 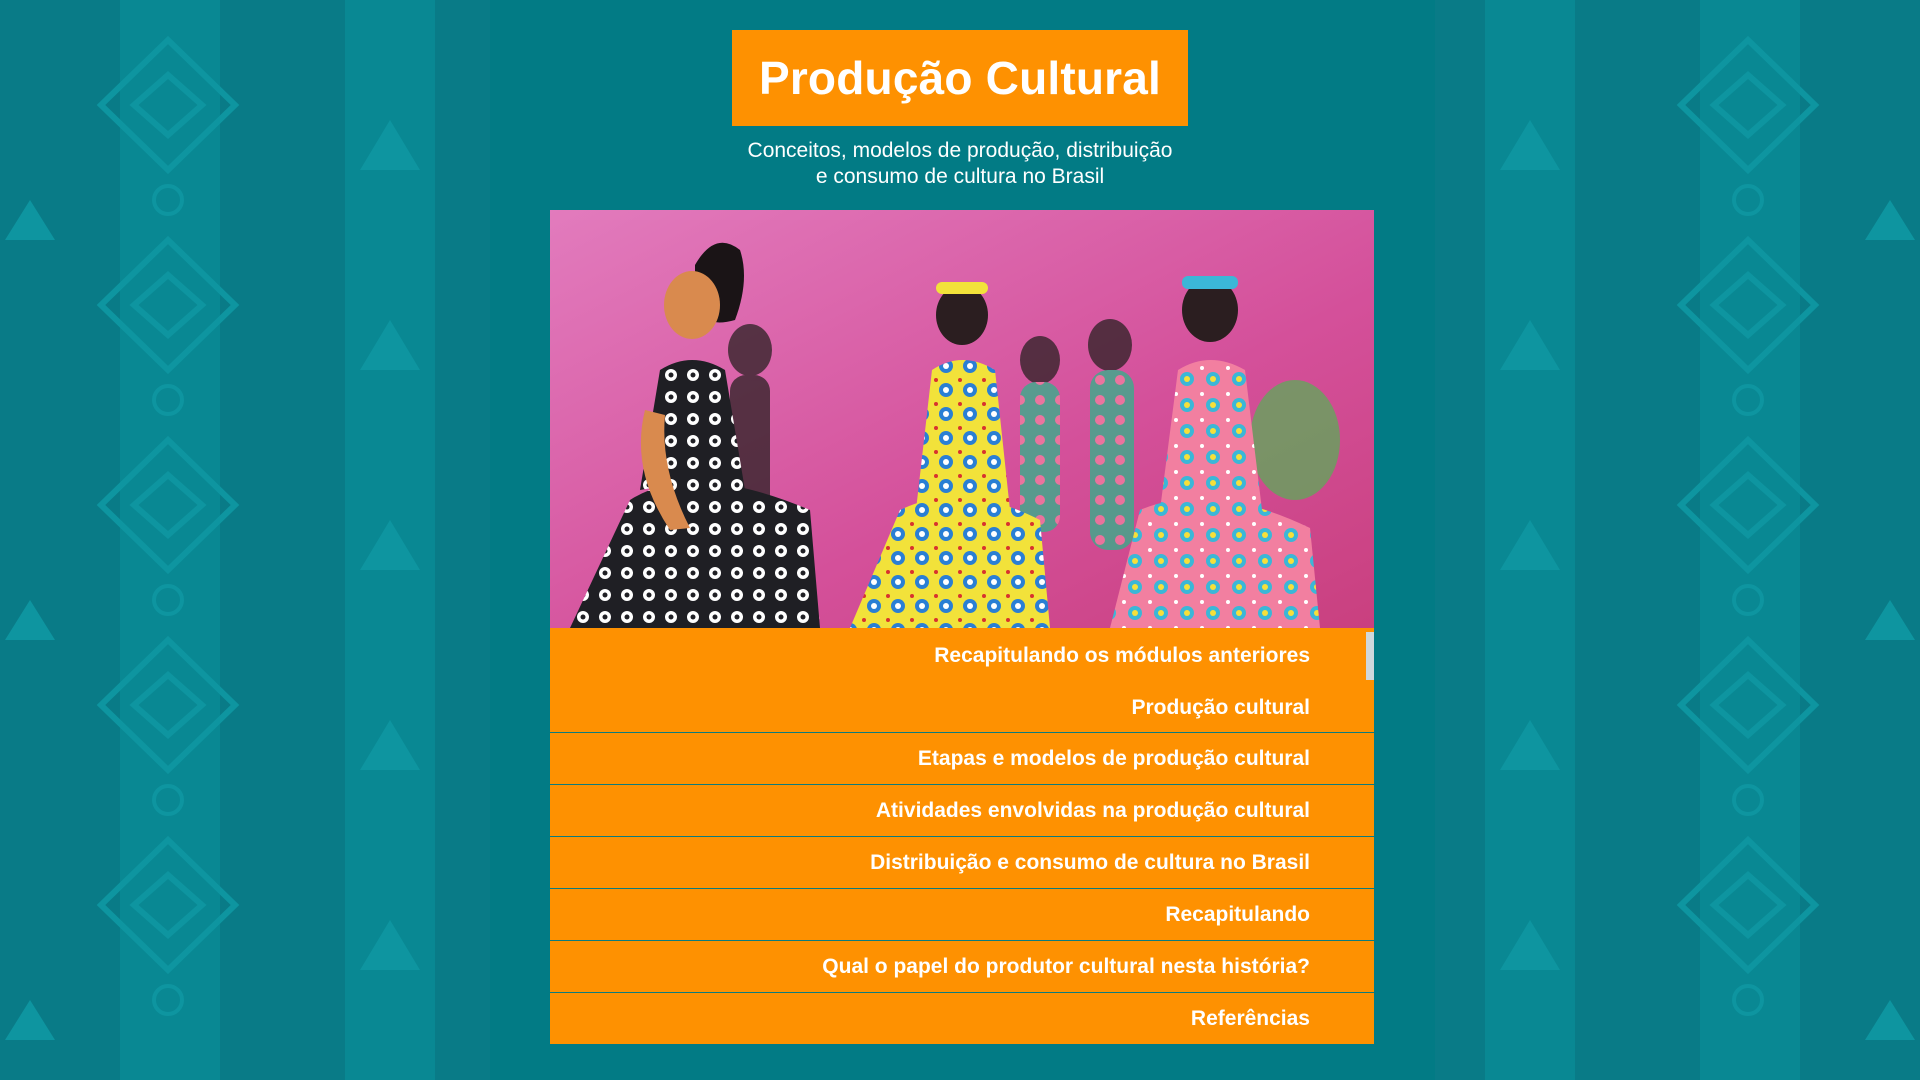 I want to click on page-title: Produção Cultural, so click(x=960, y=78).